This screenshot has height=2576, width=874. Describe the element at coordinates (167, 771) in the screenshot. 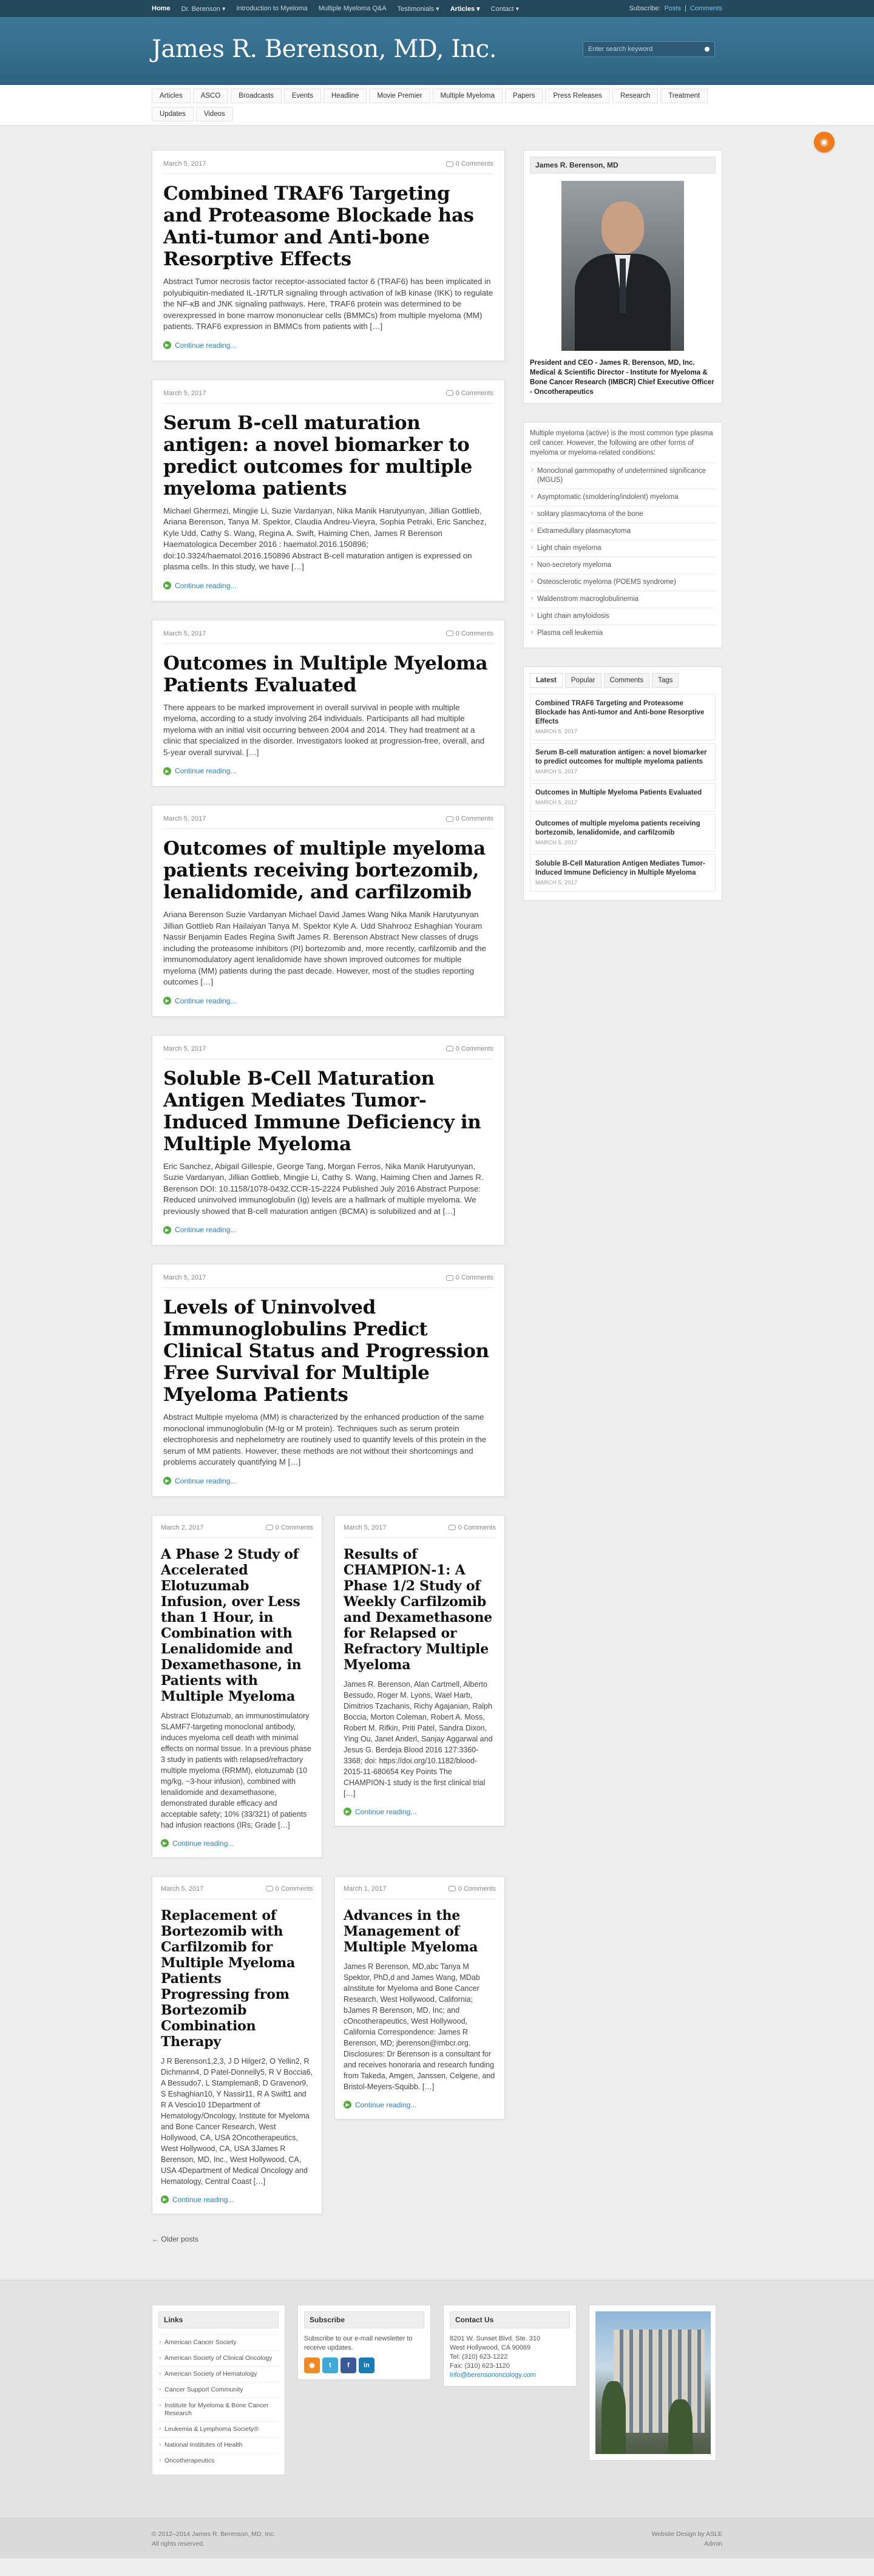

I see `arrow-right-icon: ▶` at that location.